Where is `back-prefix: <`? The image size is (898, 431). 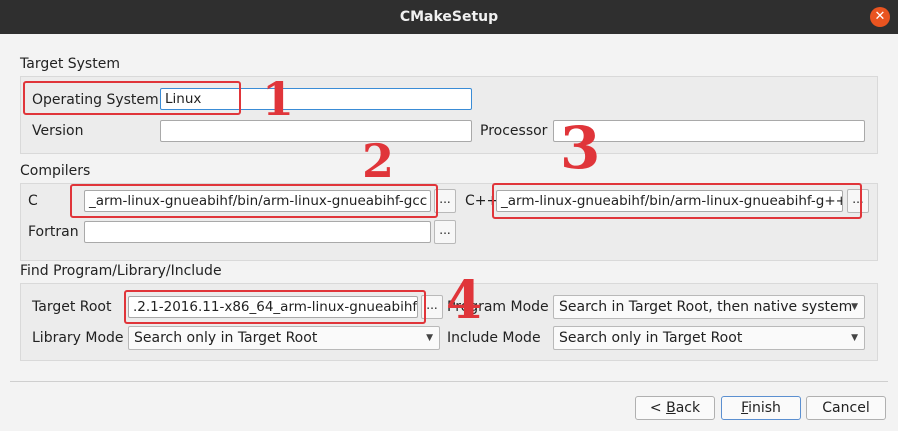 back-prefix: < is located at coordinates (658, 408).